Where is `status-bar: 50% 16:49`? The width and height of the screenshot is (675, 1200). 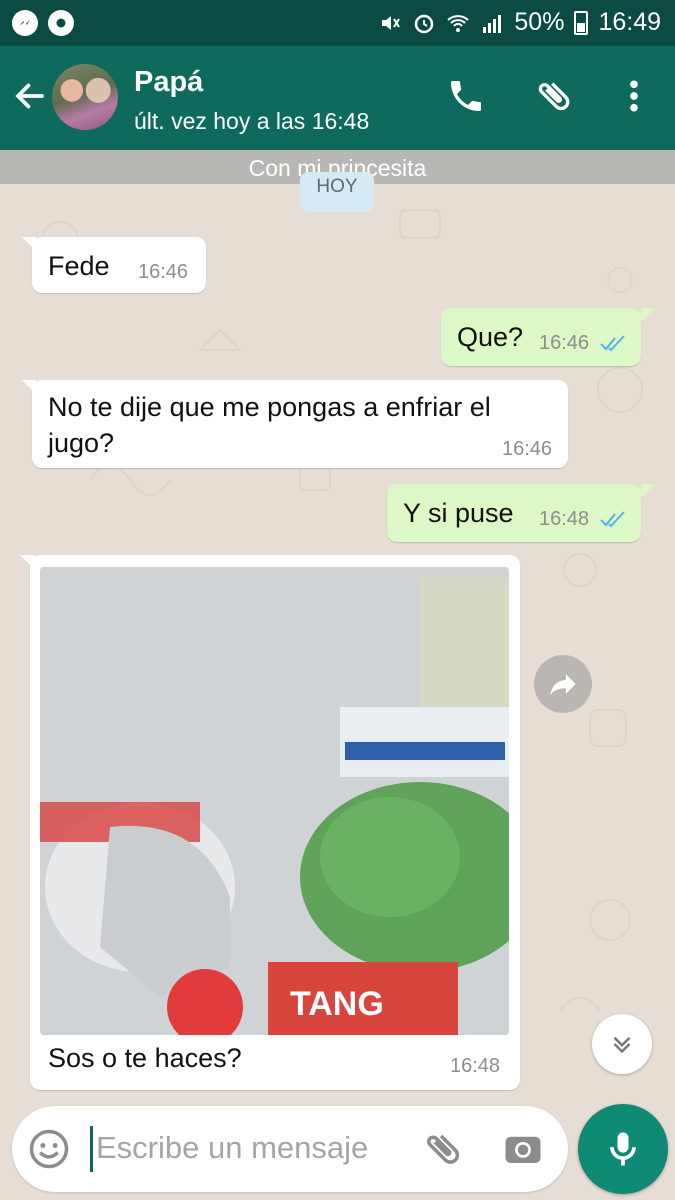
status-bar: 50% 16:49 is located at coordinates (337, 23).